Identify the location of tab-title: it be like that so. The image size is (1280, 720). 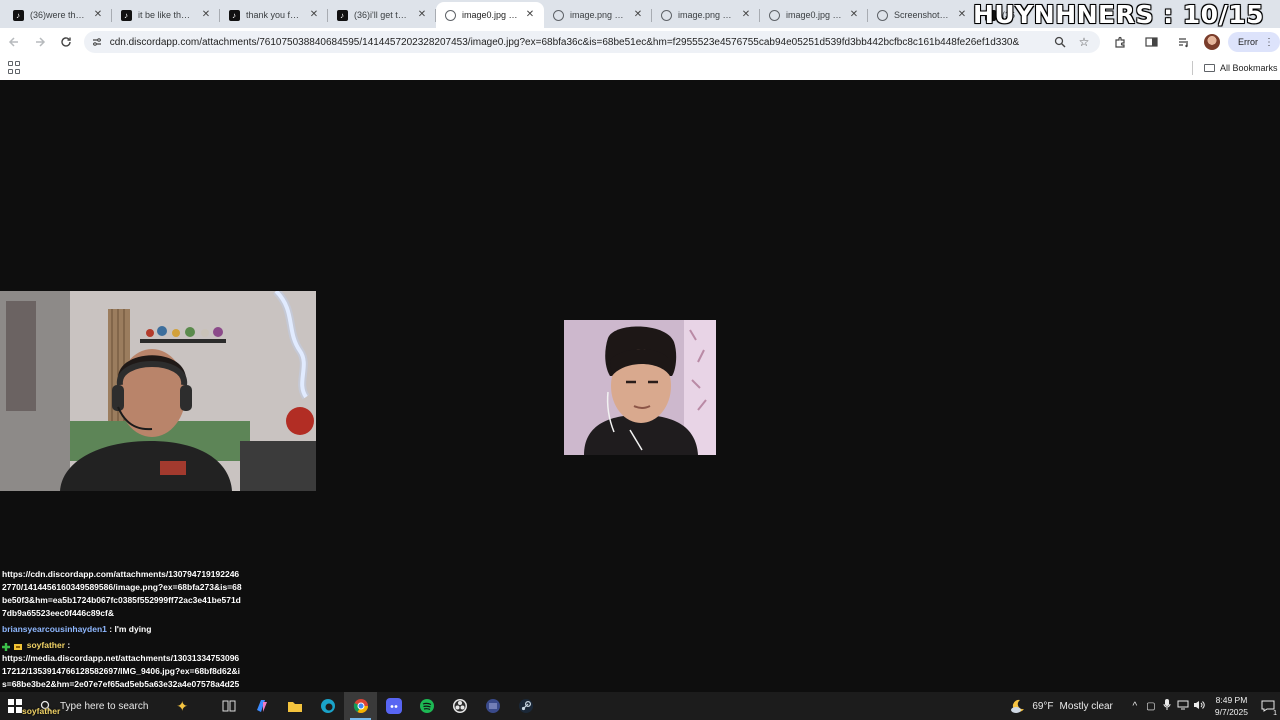
(166, 15).